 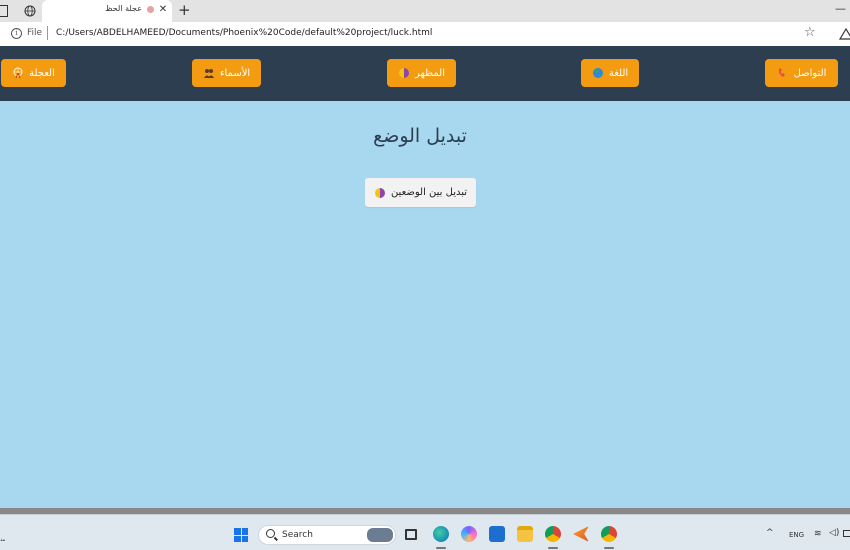 I want to click on chrome-active-indicator, so click(x=553, y=548).